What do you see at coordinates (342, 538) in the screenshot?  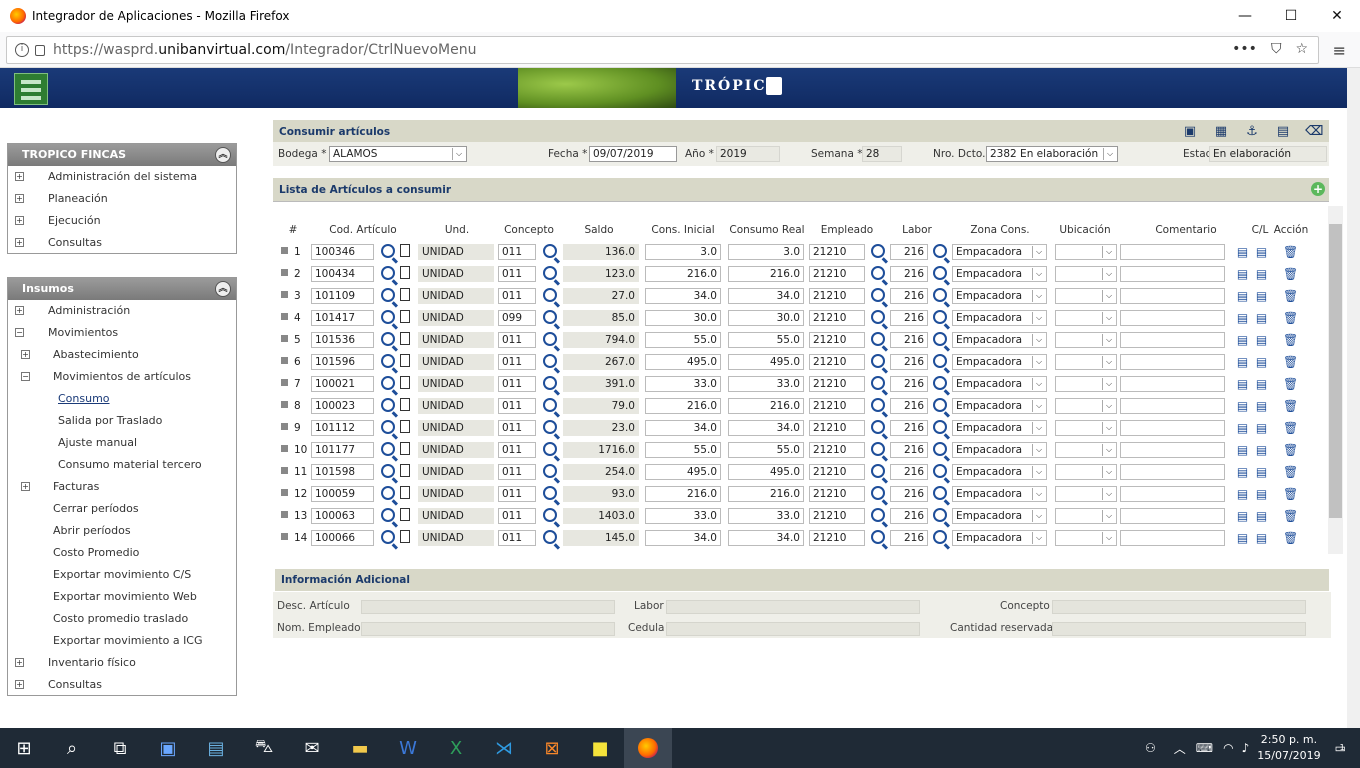 I see `cod-articulo-input: 100066` at bounding box center [342, 538].